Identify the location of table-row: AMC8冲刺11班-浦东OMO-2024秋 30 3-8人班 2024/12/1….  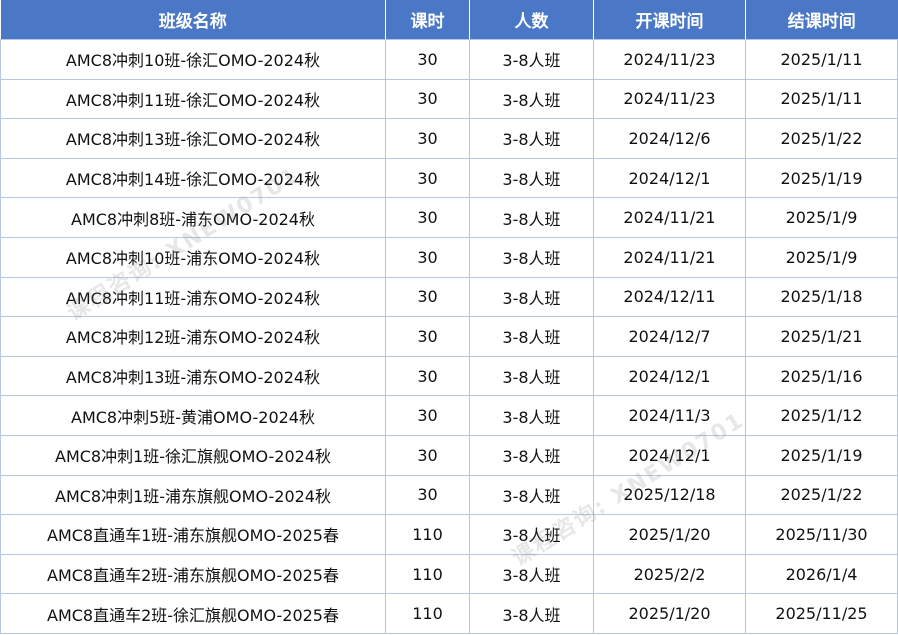
(449, 297).